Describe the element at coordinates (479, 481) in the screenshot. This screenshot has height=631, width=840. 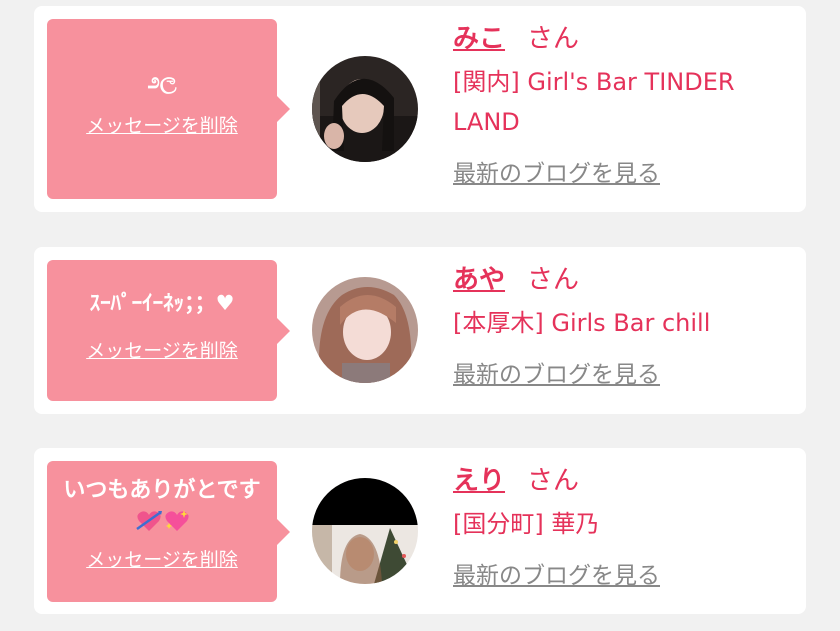
I see `profile-name-link: えり` at that location.